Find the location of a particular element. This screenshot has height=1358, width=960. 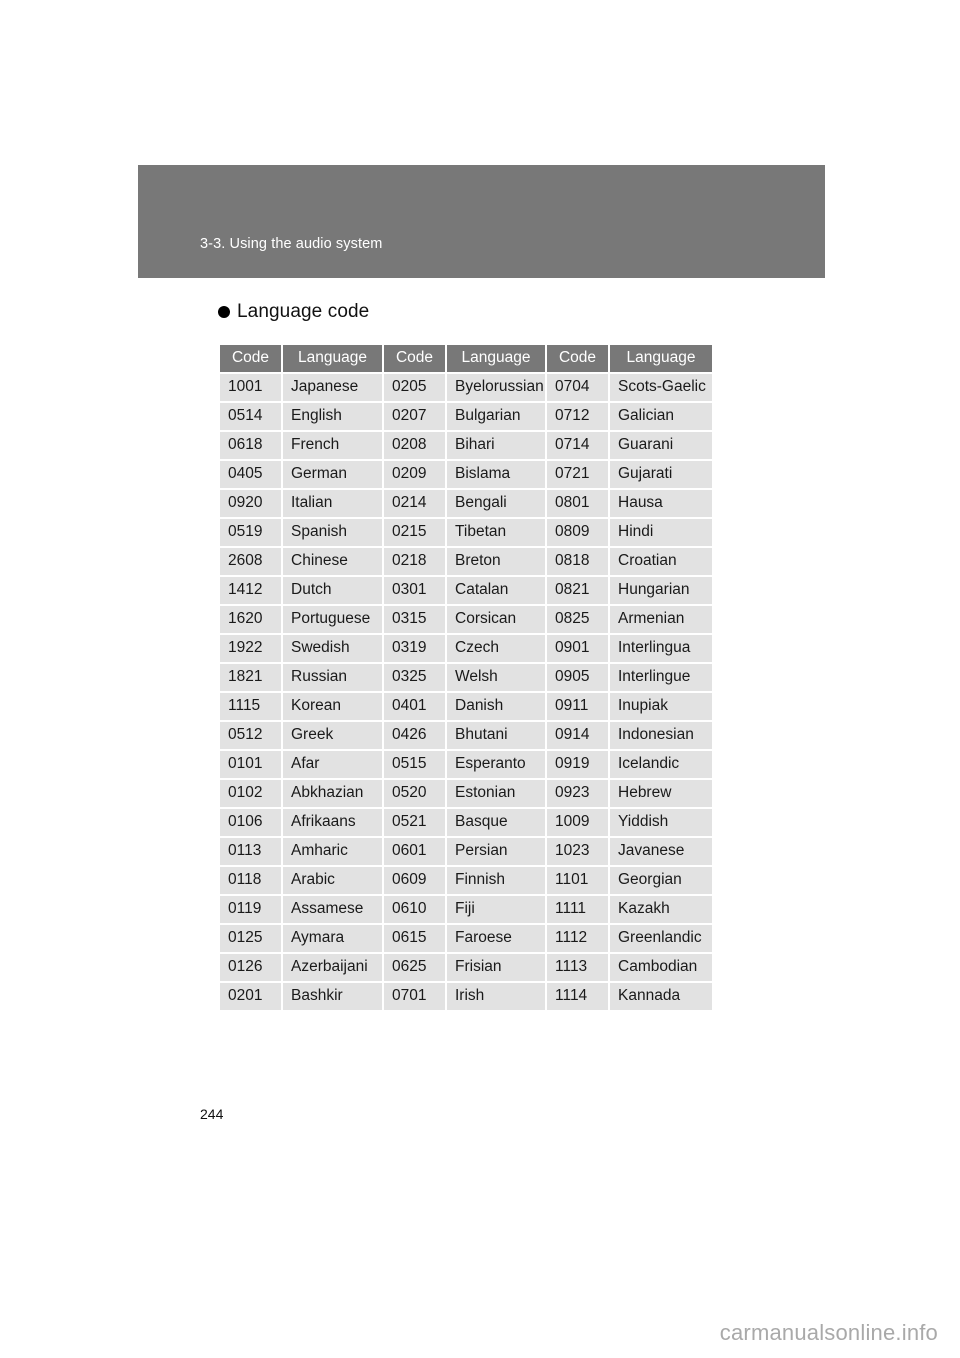

code-cell: 0118 is located at coordinates (251, 881).